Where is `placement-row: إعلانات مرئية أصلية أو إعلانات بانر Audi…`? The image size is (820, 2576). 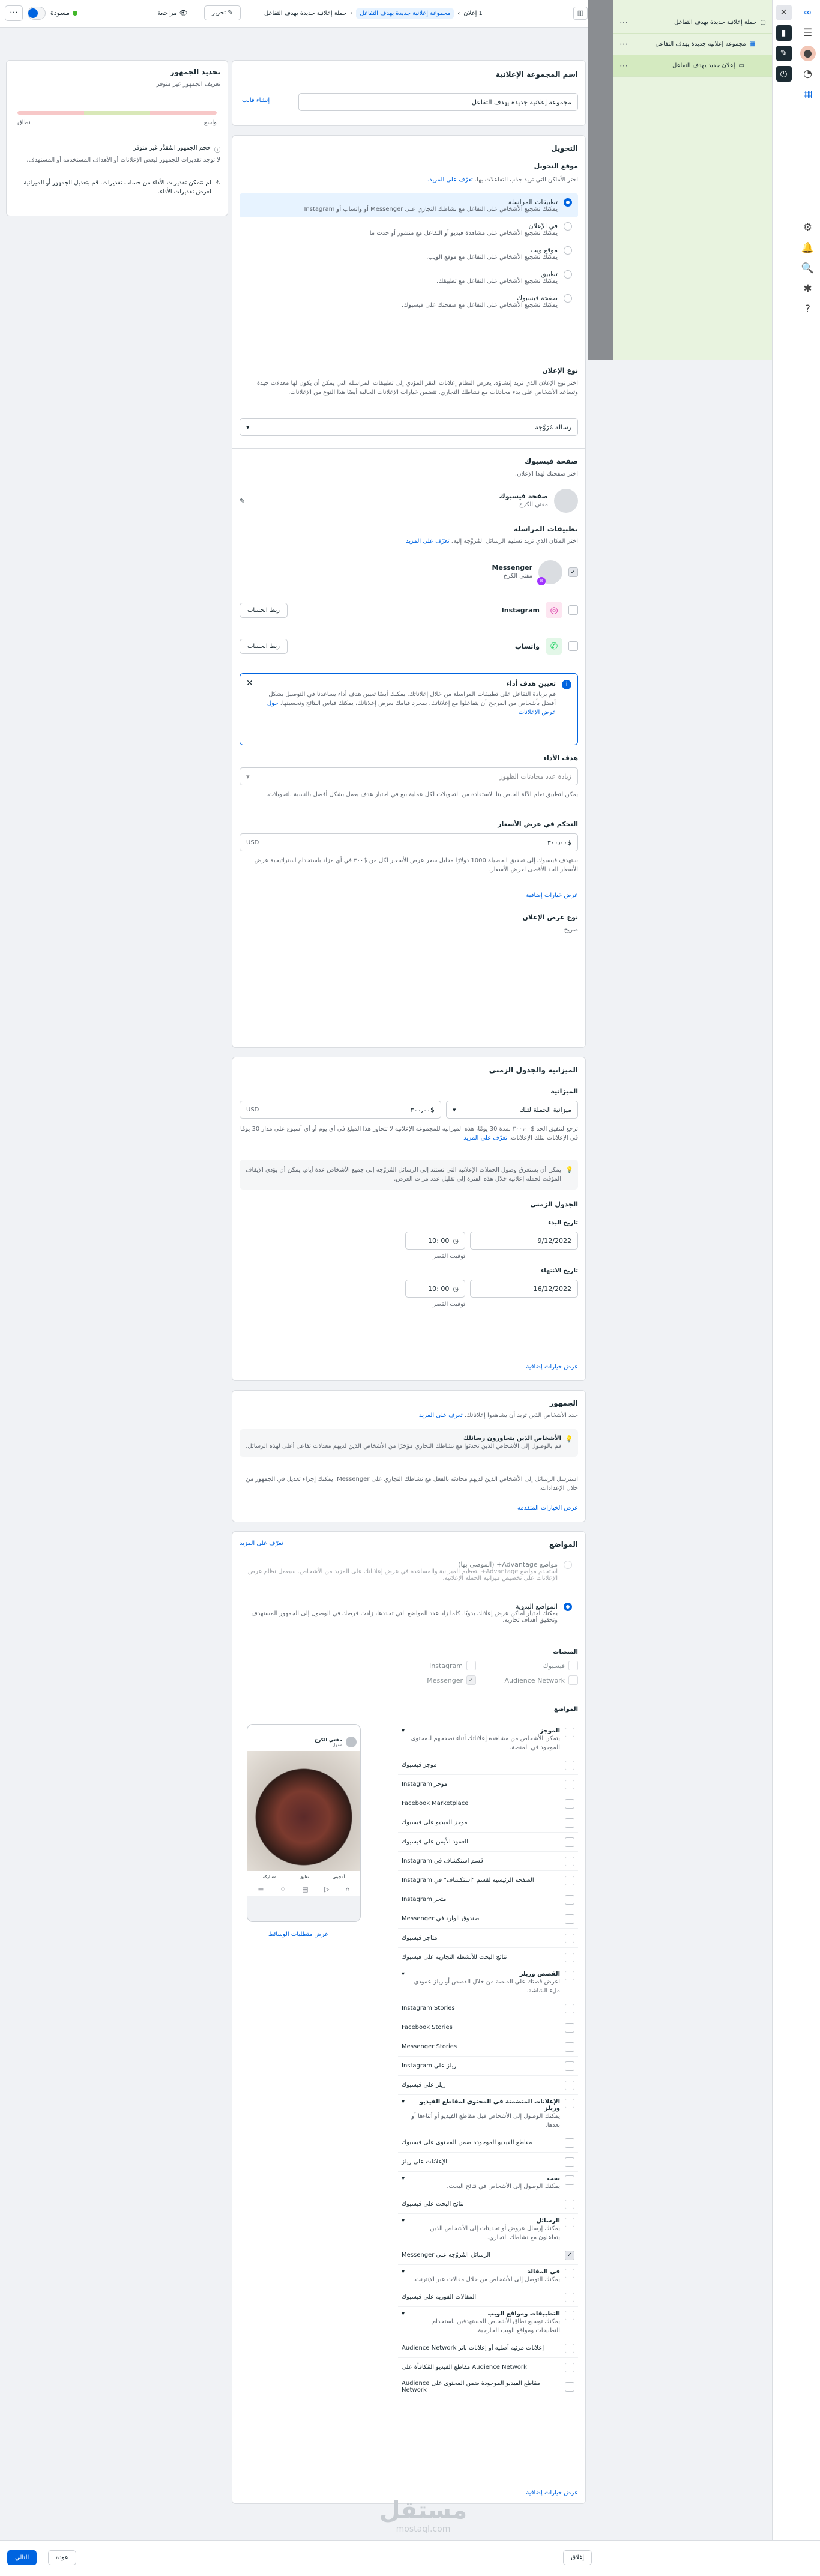 placement-row: إعلانات مرئية أصلية أو إعلانات بانر Audi… is located at coordinates (488, 2348).